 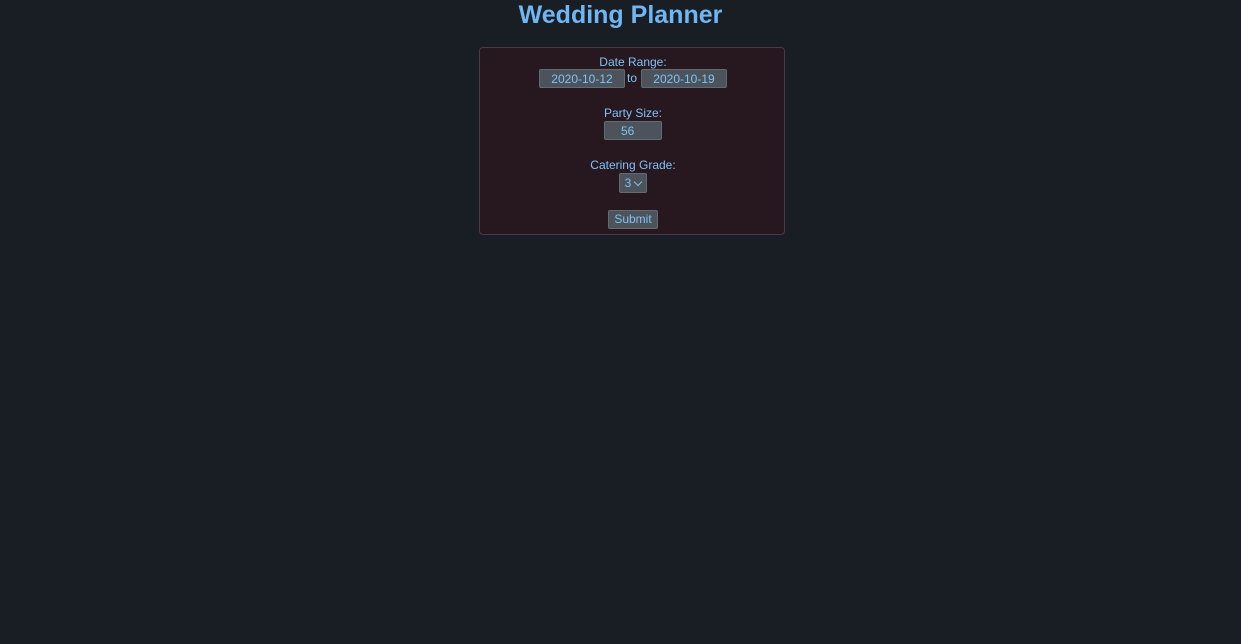 What do you see at coordinates (633, 62) in the screenshot?
I see `date-range-label: Date Range:` at bounding box center [633, 62].